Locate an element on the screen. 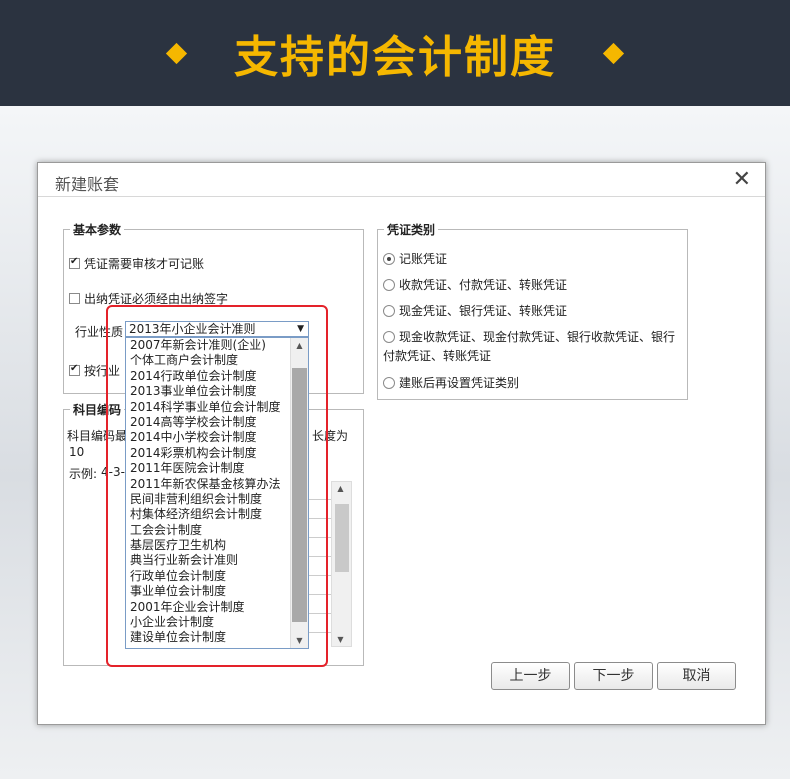 This screenshot has width=790, height=779. audit-checkbox is located at coordinates (74, 262).